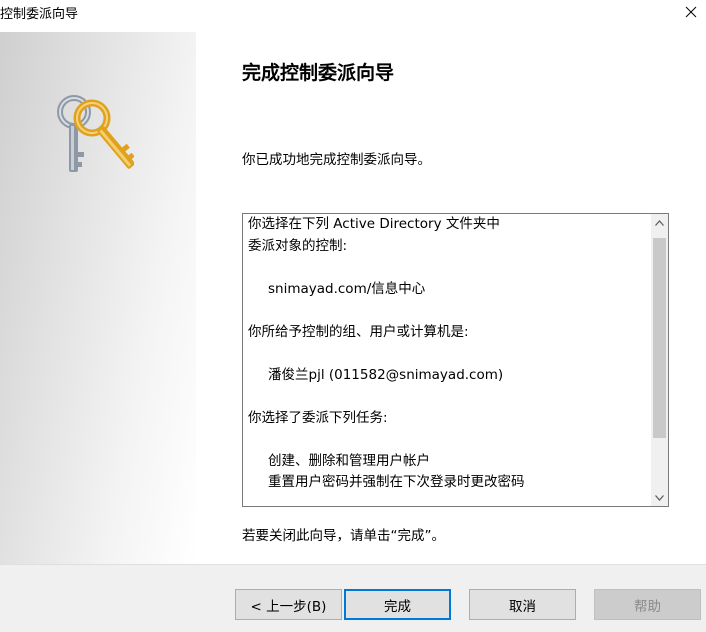 The image size is (706, 632). I want to click on summary-line: 你选择在下列 Active Directory 文件夹中, so click(374, 224).